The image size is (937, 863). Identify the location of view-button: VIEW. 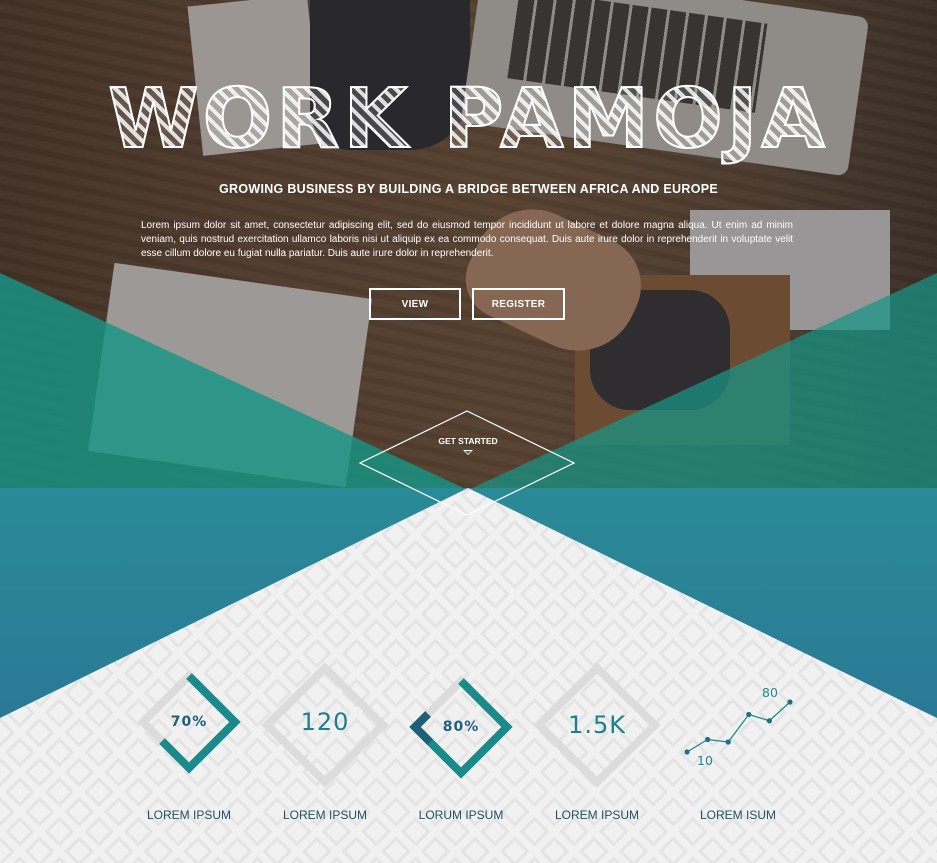
(415, 304).